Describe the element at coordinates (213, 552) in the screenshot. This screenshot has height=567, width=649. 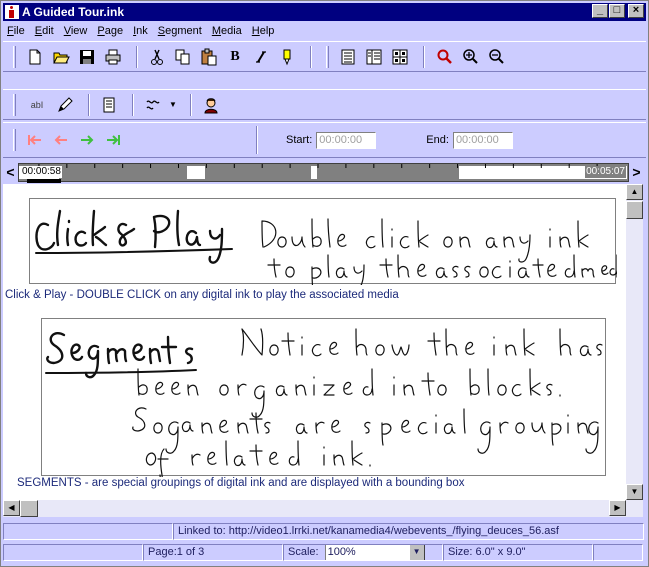
I see `page-indicator: Page:1 of 3` at that location.